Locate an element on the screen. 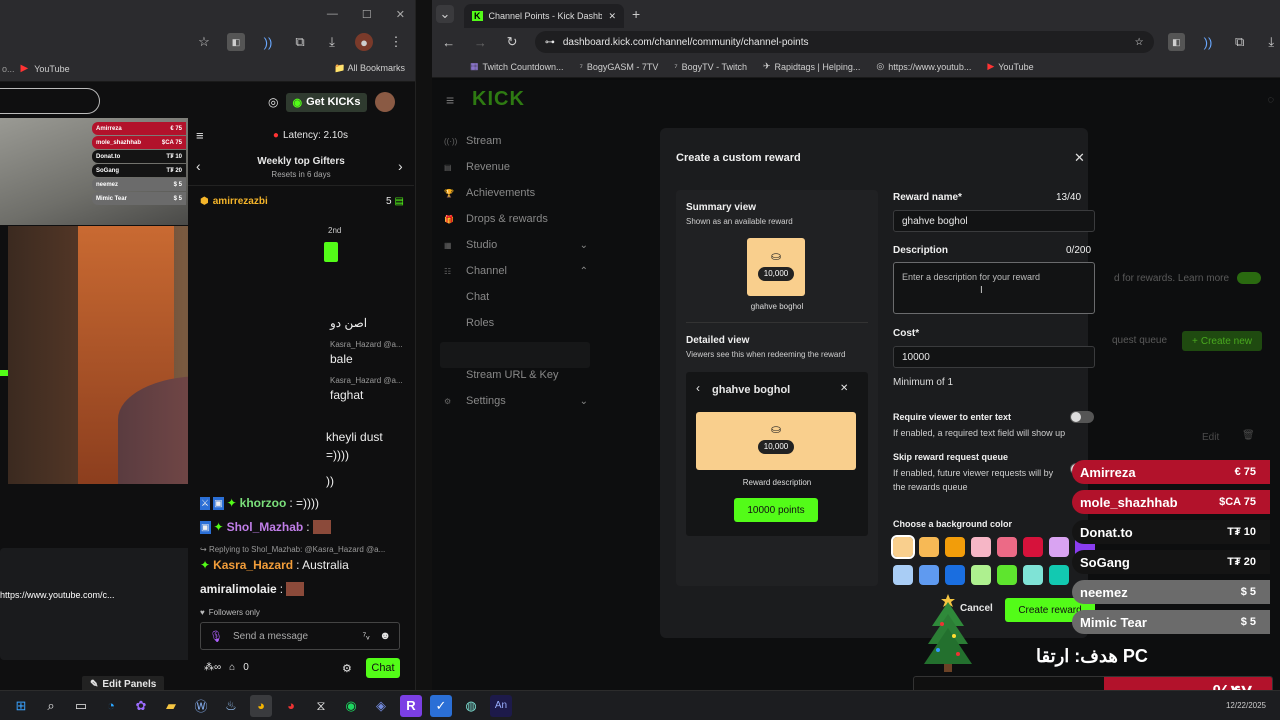 The width and height of the screenshot is (1280, 720). target-icon: ◎ is located at coordinates (273, 102).